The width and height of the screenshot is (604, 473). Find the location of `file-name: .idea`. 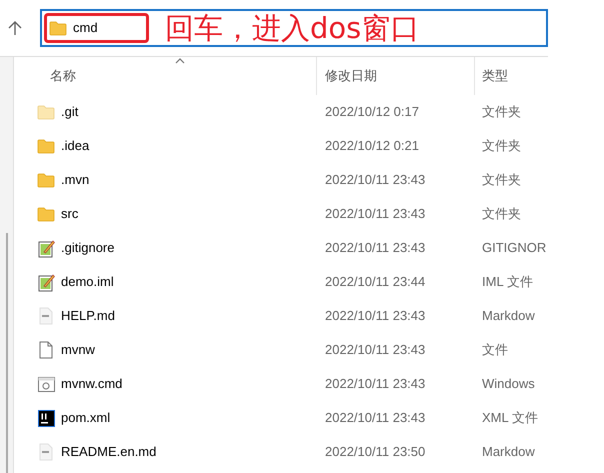

file-name: .idea is located at coordinates (75, 146).